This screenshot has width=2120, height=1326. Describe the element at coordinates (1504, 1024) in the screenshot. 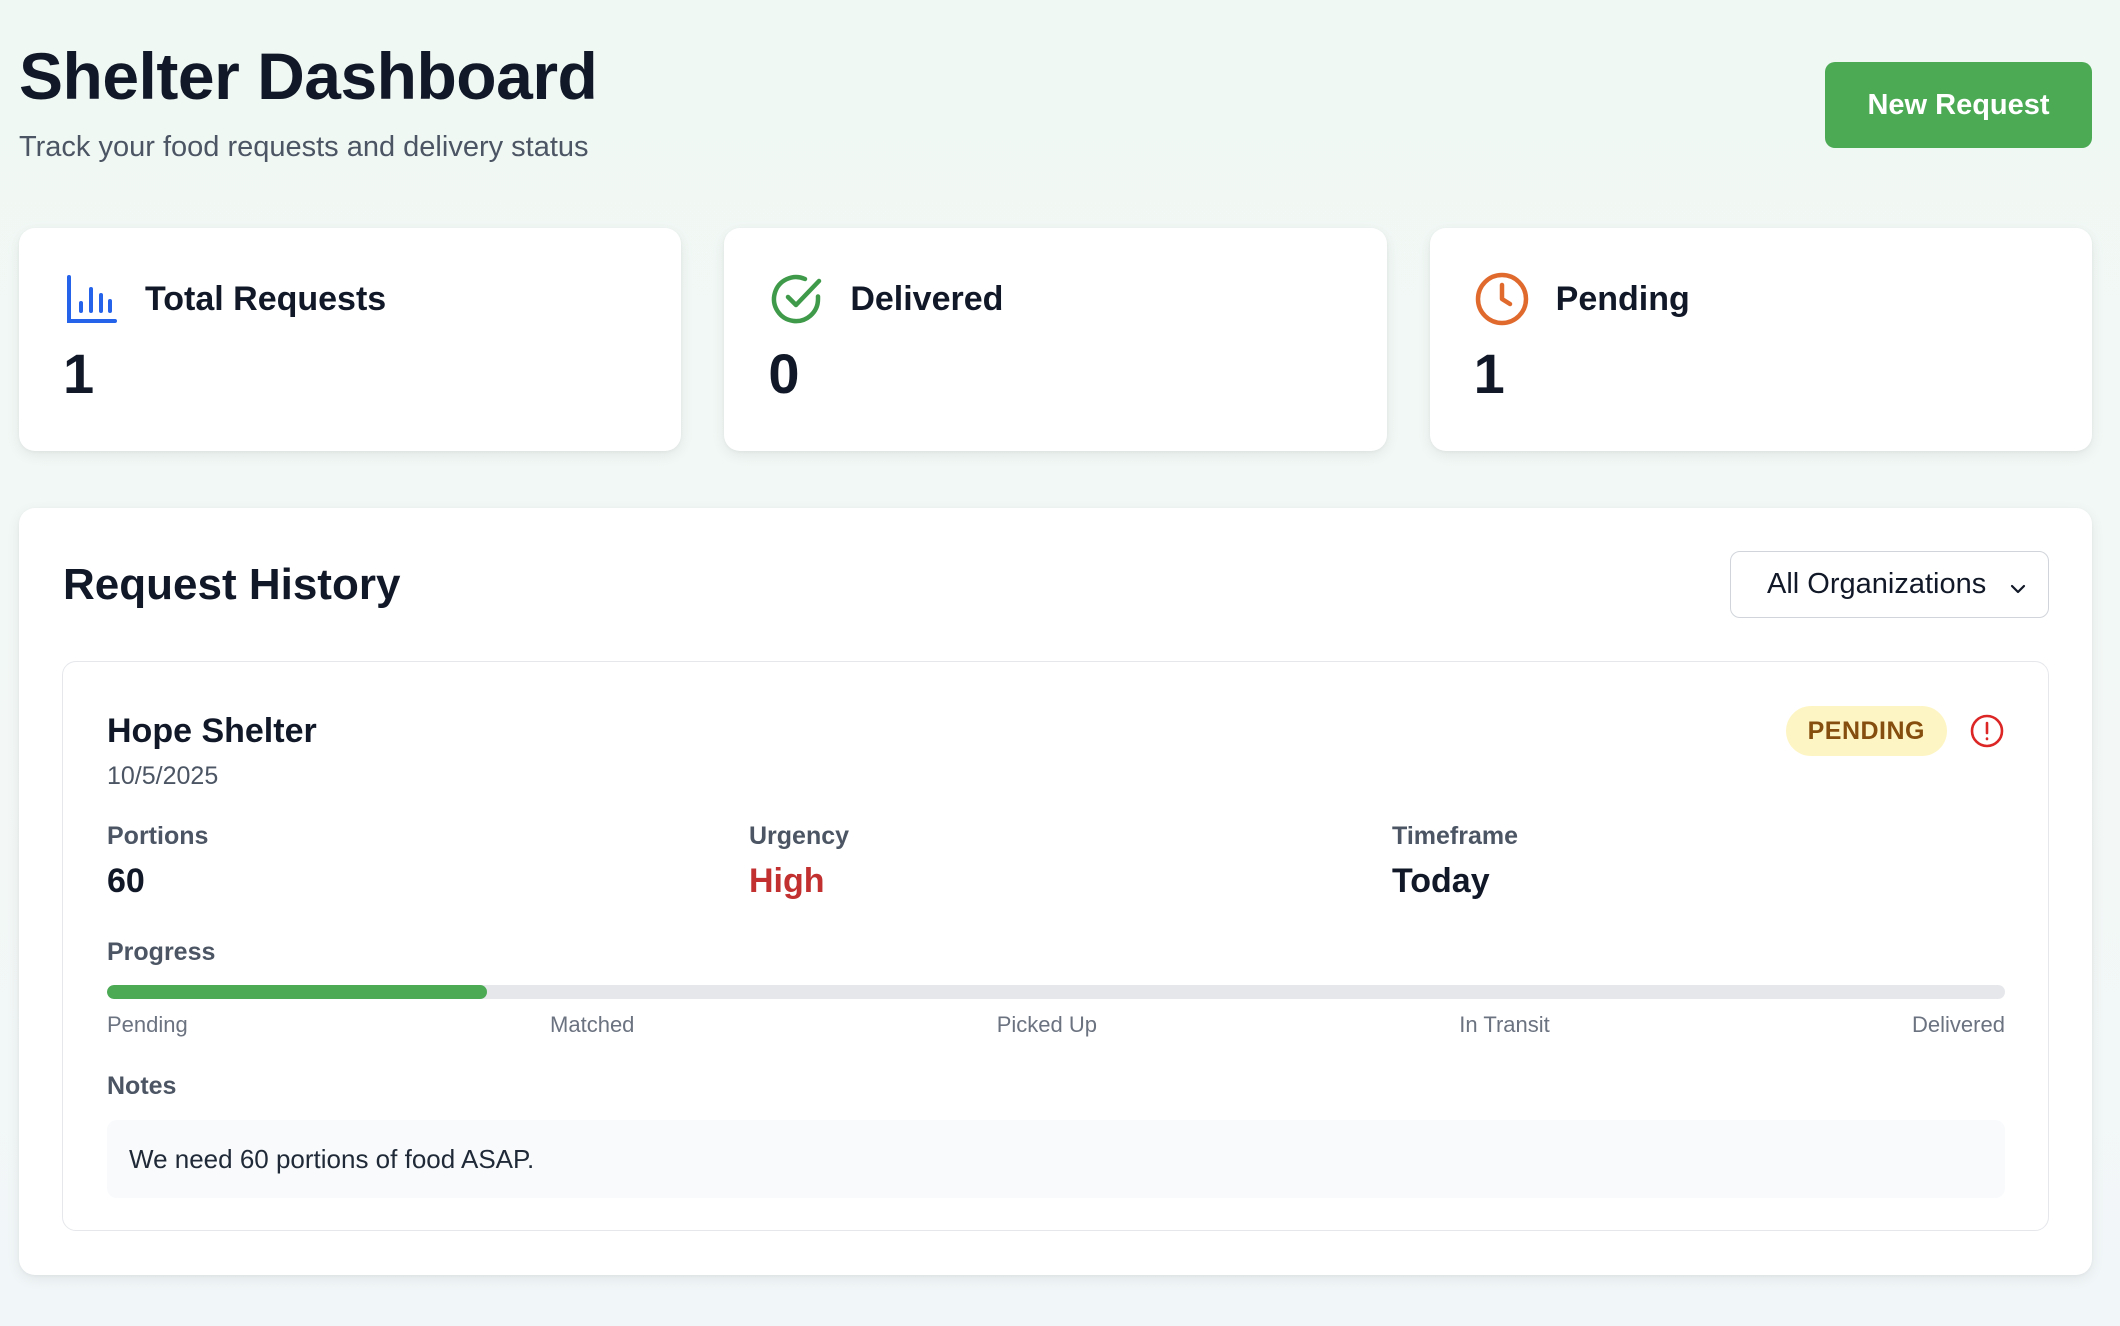

I see `stage-label: In Transit` at that location.